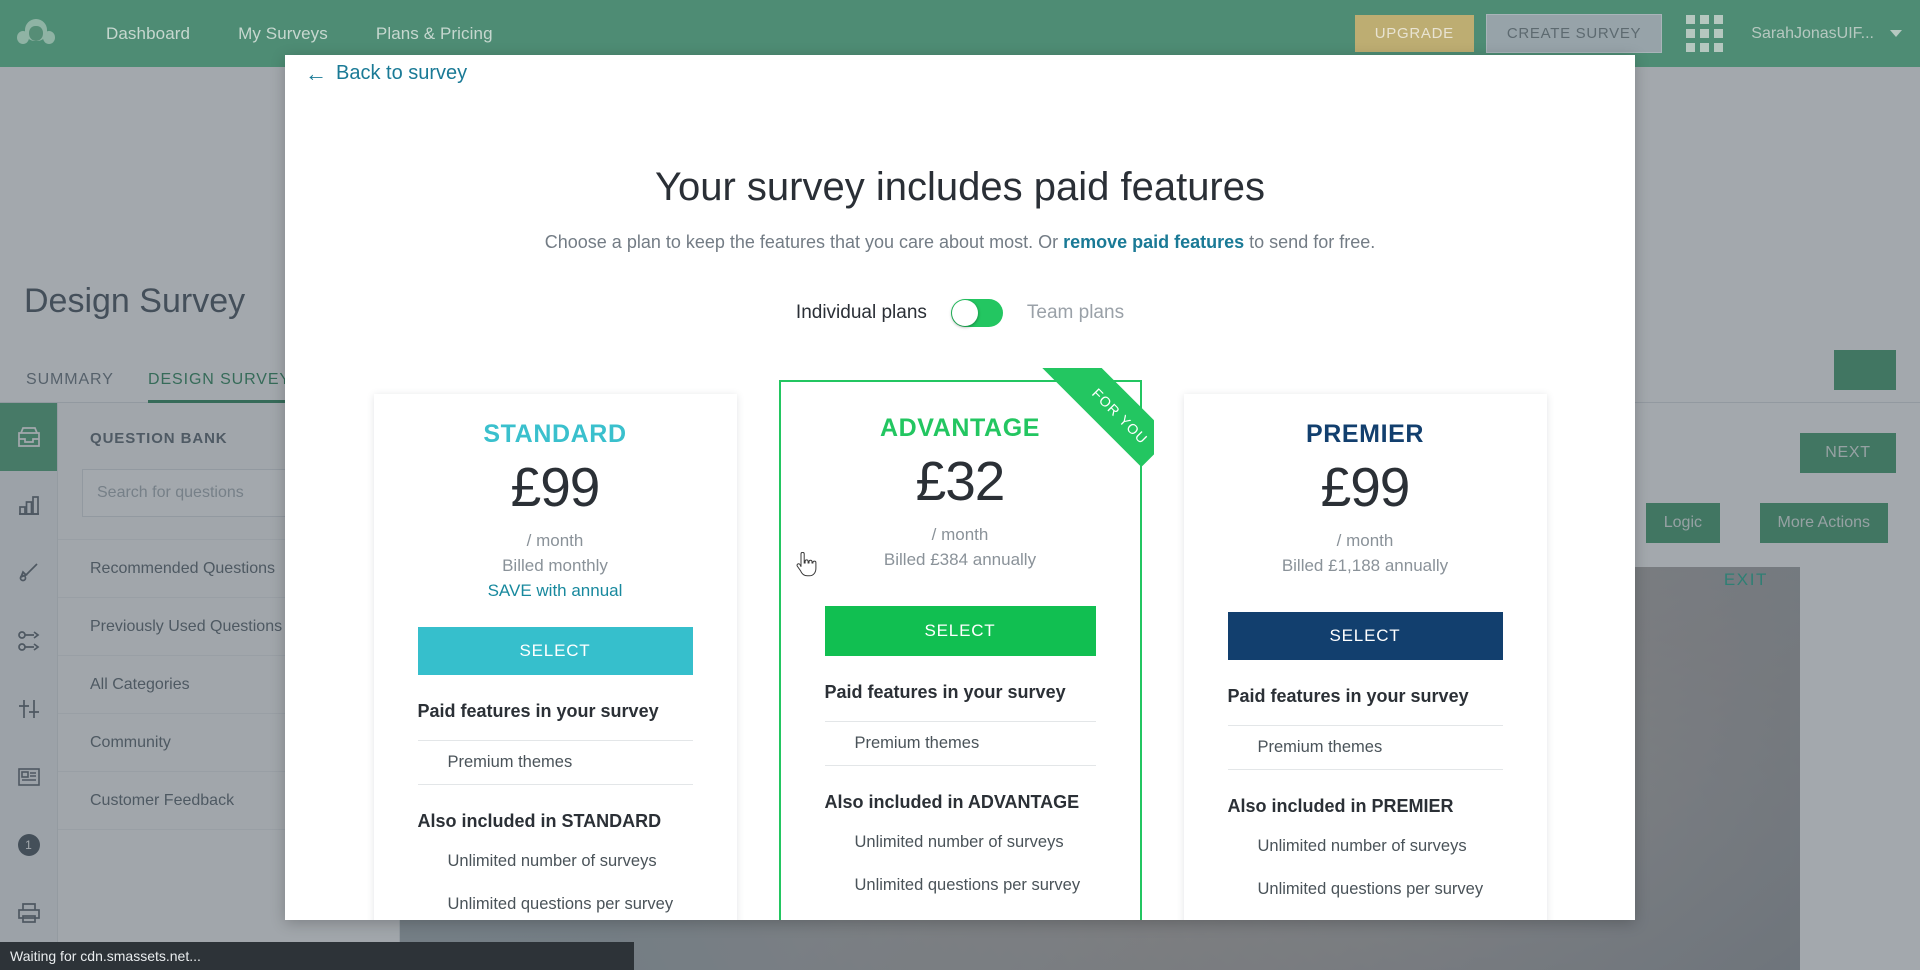 Image resolution: width=1920 pixels, height=970 pixels. I want to click on exit-link: EXIT, so click(1746, 580).